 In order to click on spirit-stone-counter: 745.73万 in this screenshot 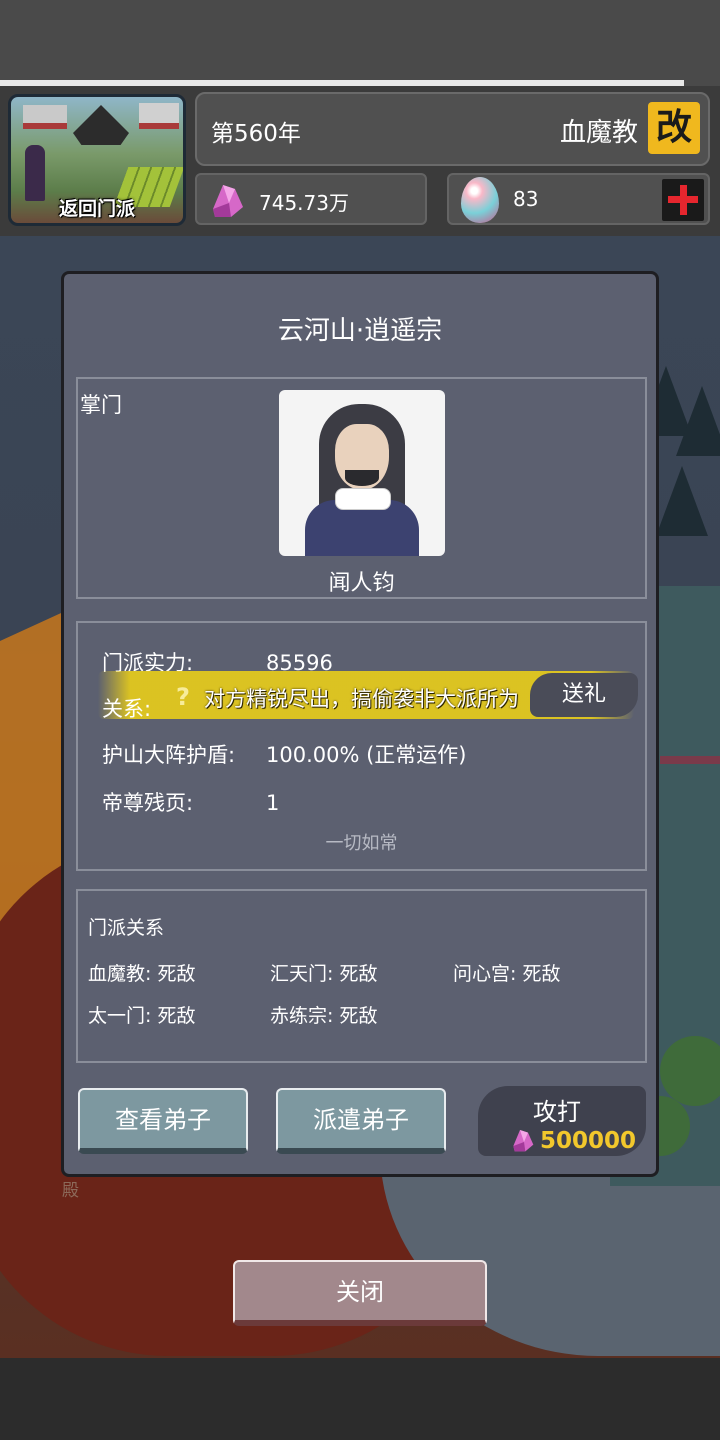, I will do `click(311, 199)`.